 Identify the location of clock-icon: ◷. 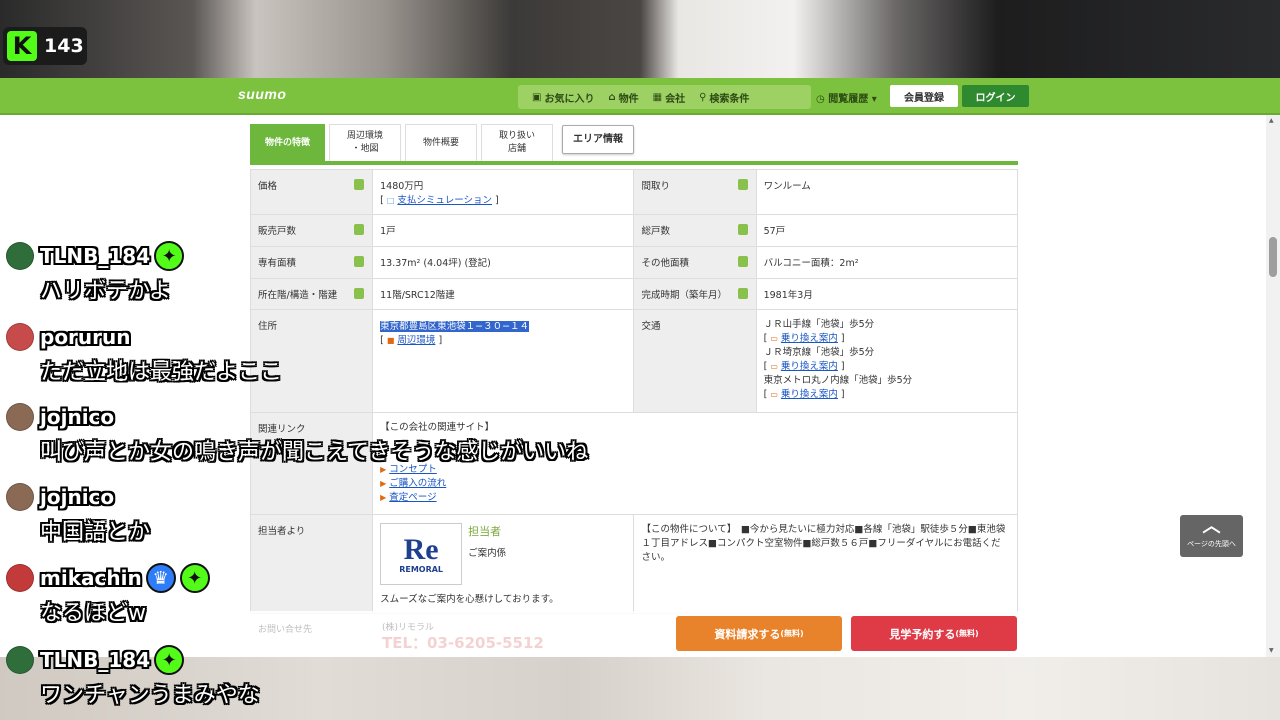
(822, 99).